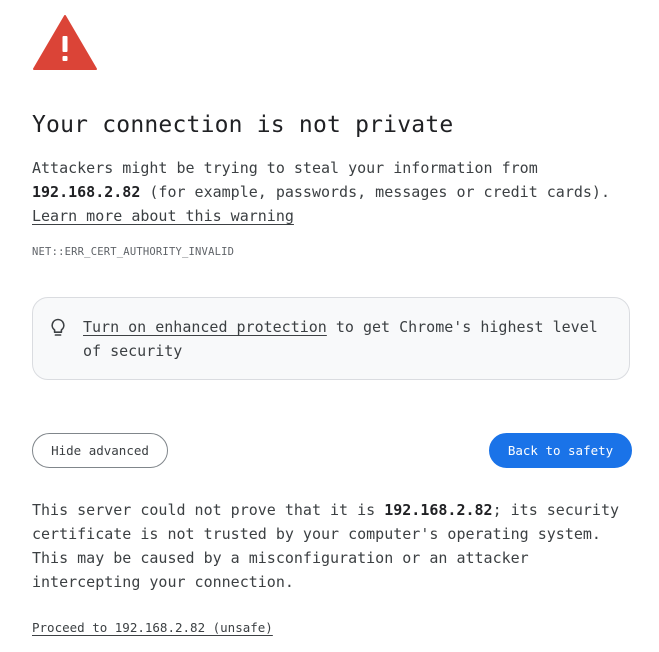  What do you see at coordinates (163, 216) in the screenshot?
I see `learn-more-link: Learn more about this warning` at bounding box center [163, 216].